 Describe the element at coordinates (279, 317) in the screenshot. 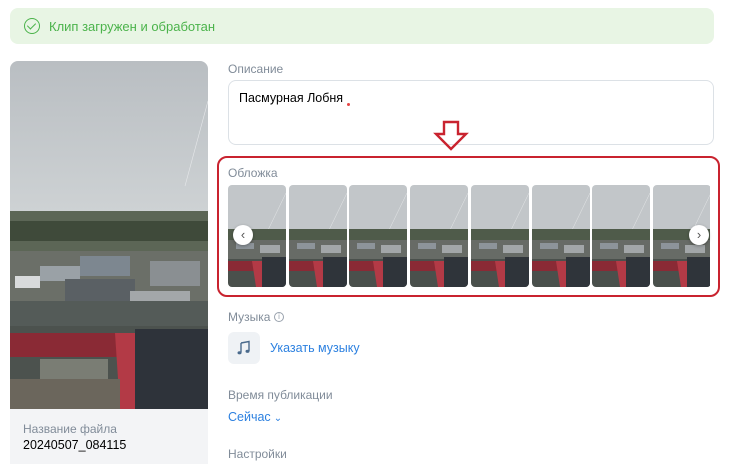

I see `info-icon: i` at that location.